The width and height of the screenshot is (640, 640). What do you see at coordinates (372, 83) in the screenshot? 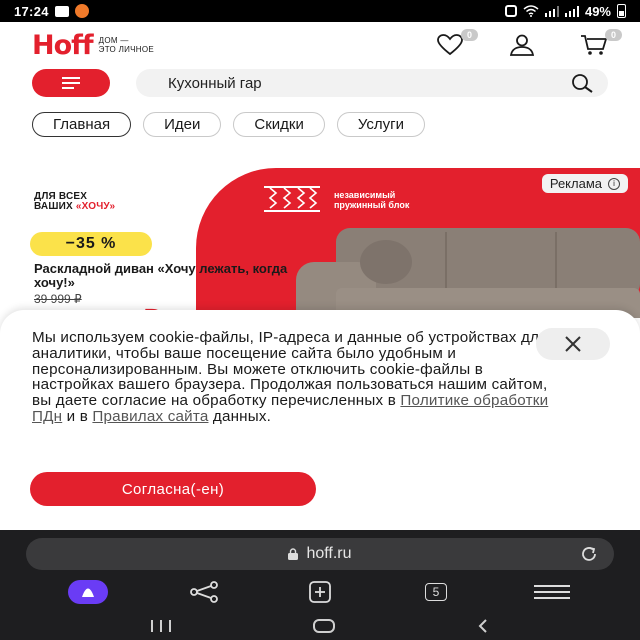
I see `search-input: Кухонный гар` at bounding box center [372, 83].